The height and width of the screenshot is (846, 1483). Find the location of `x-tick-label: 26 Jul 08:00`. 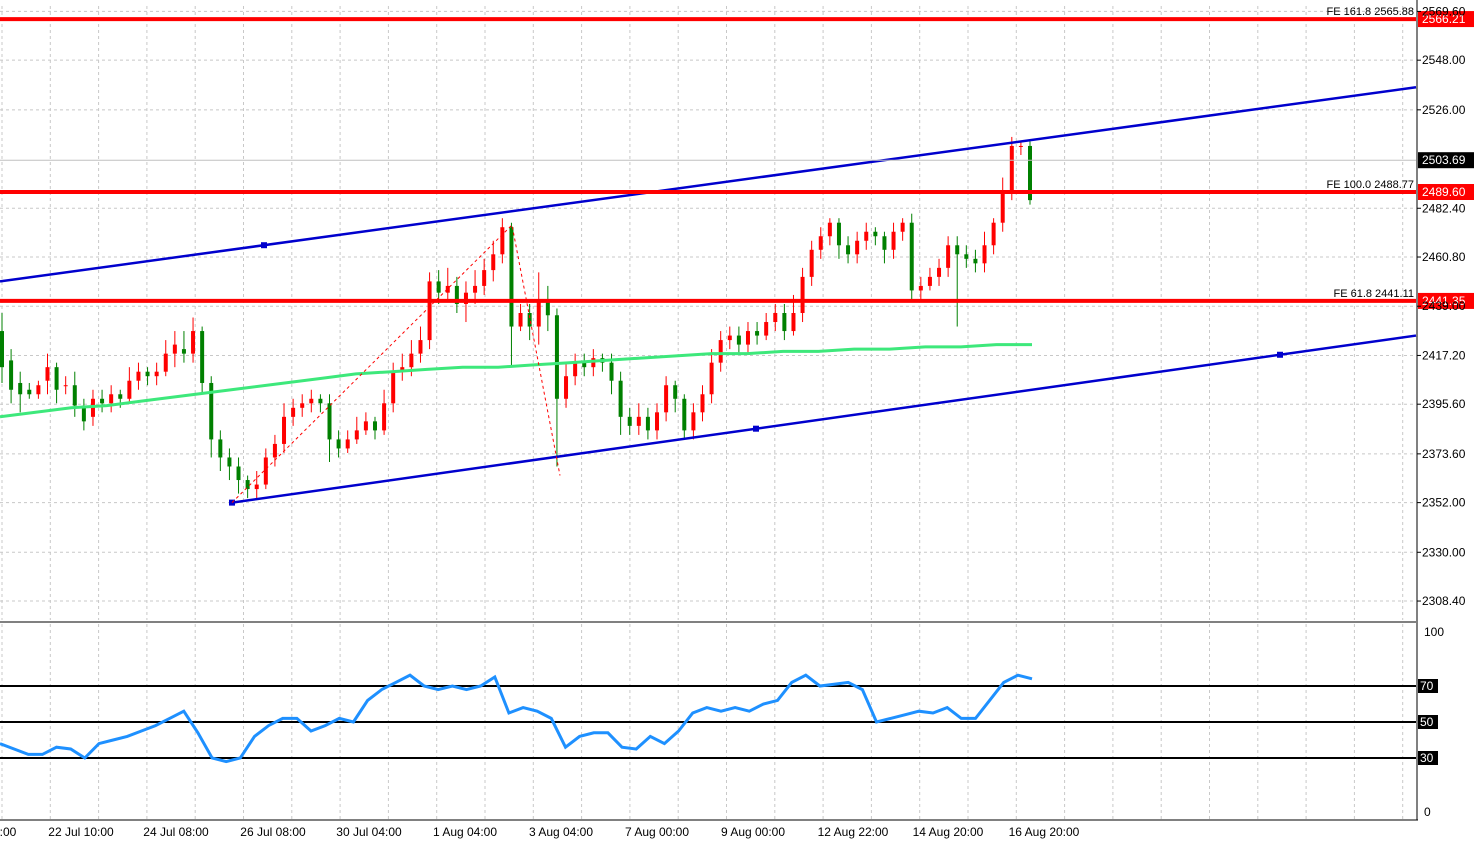

x-tick-label: 26 Jul 08:00 is located at coordinates (273, 832).